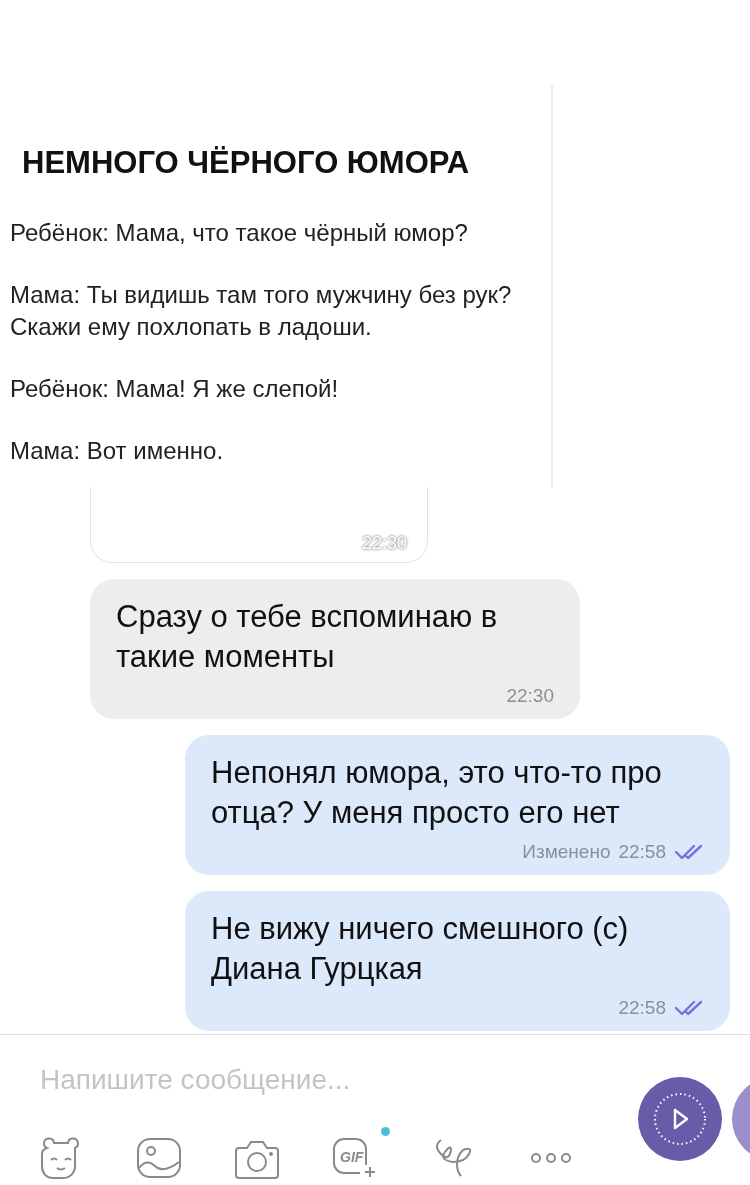 This screenshot has height=1185, width=750. Describe the element at coordinates (239, 233) in the screenshot. I see `joke-line: Ребёнок: Мама, что такое чёрный юмор?` at that location.